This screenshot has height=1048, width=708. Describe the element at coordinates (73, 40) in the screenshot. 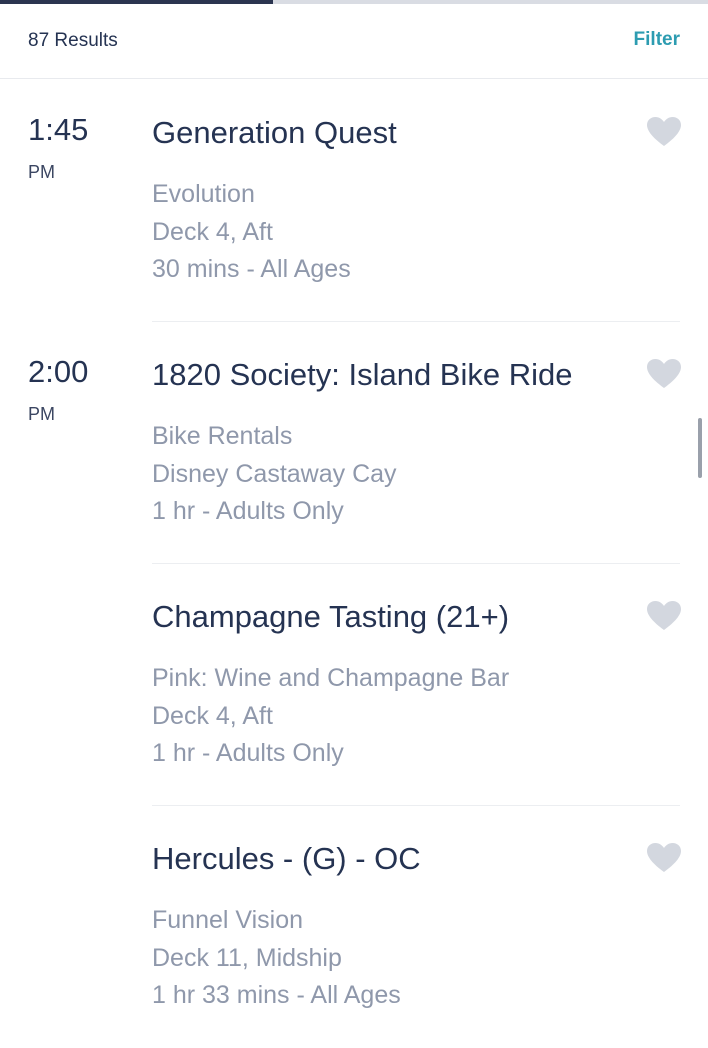

I see `results-count: 87 Results` at that location.